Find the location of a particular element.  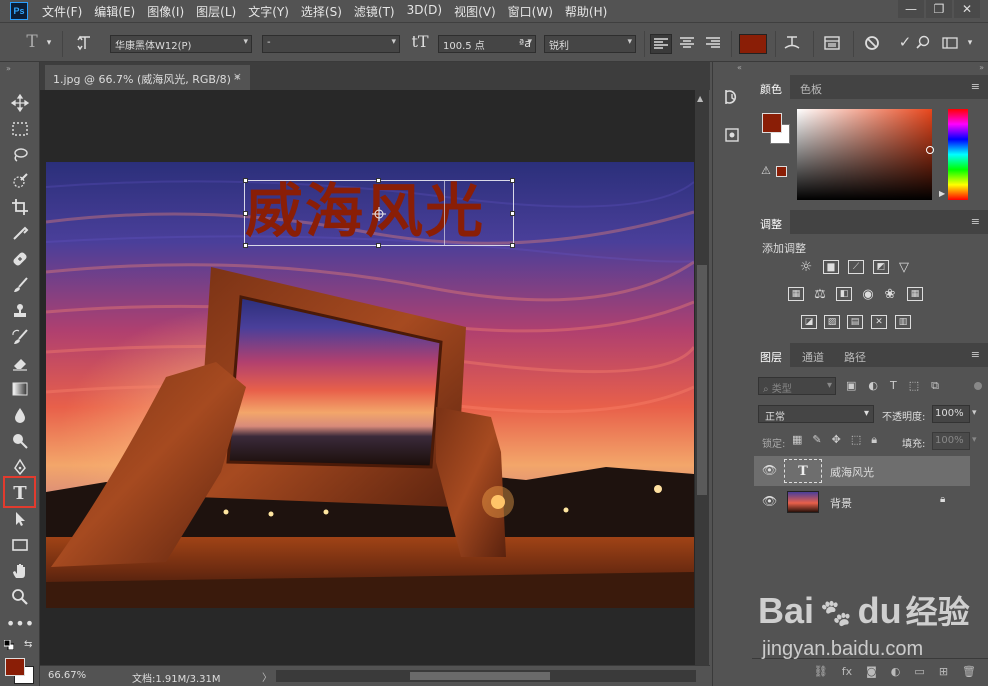

status-menu-arrow: 〉 is located at coordinates (267, 676).